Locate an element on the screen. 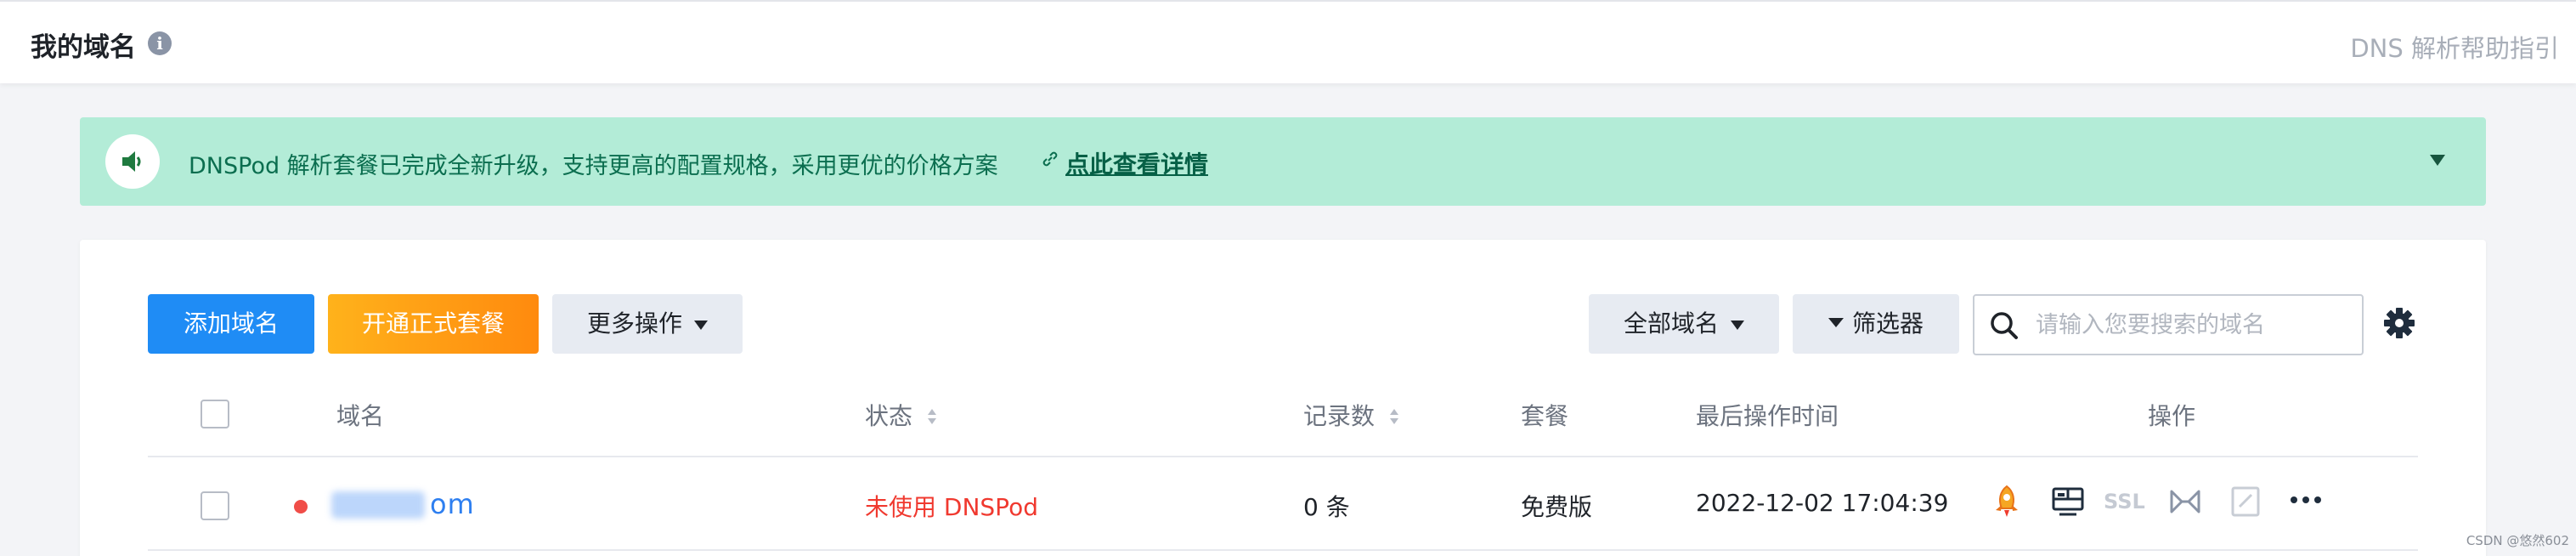  column-header-domain: 域名 is located at coordinates (360, 416).